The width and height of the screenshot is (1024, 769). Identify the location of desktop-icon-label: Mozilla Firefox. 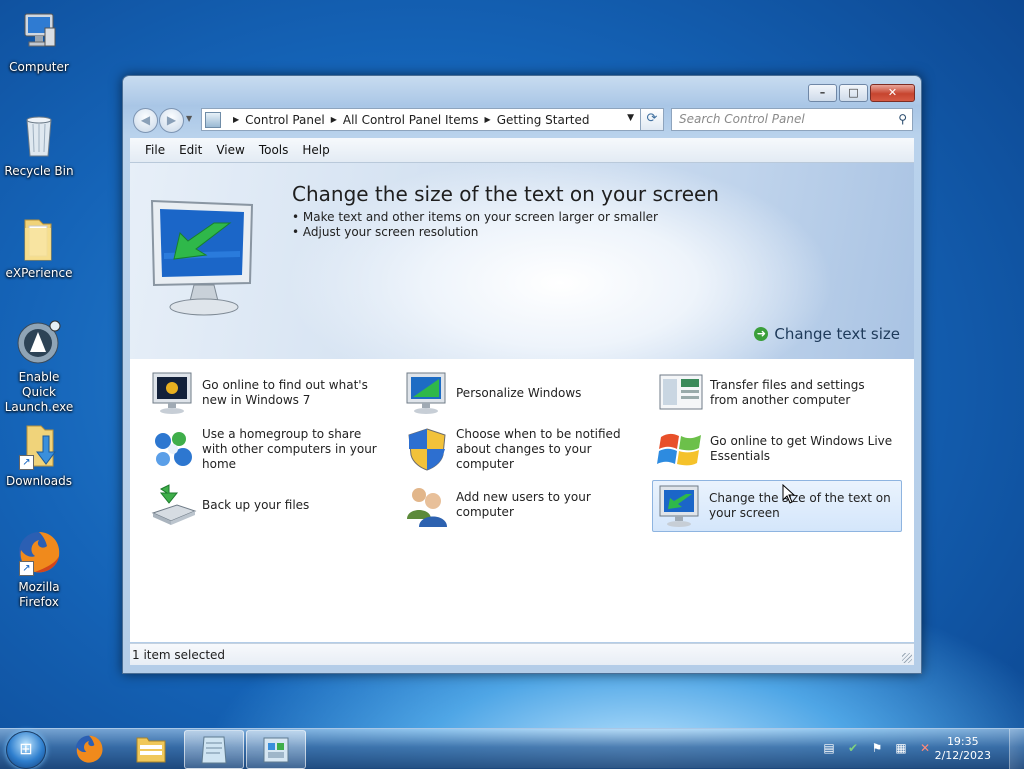
(39, 594).